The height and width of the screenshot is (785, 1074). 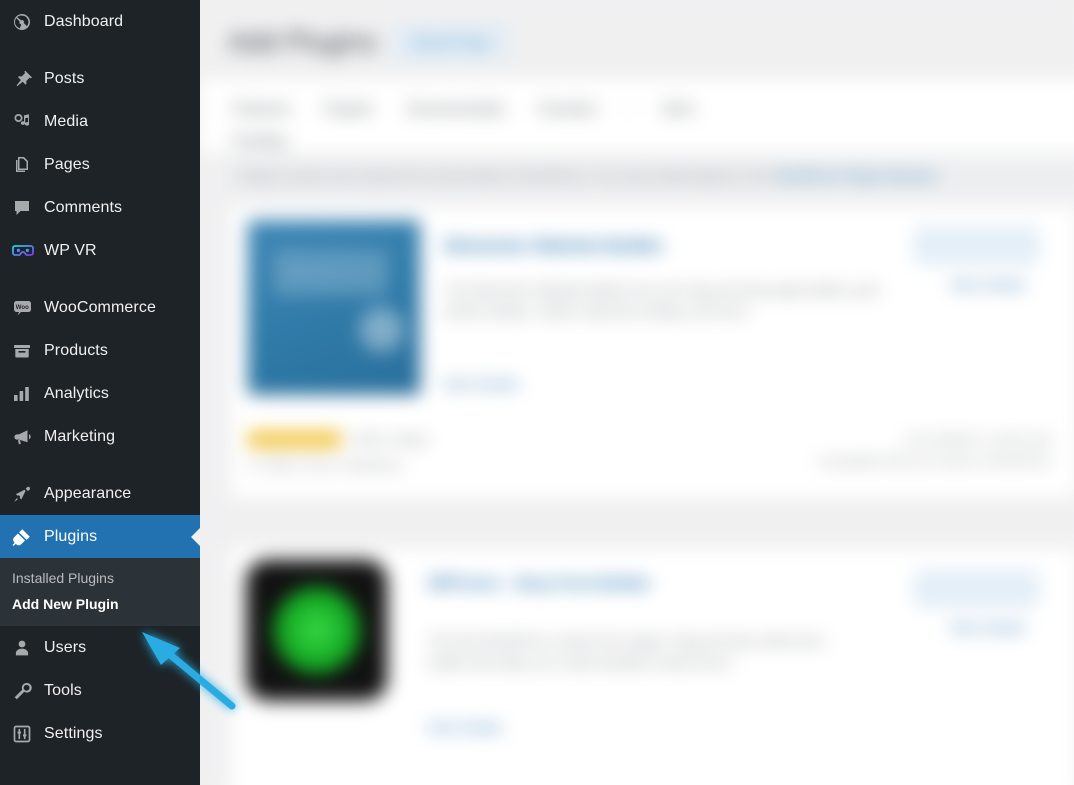 What do you see at coordinates (71, 536) in the screenshot?
I see `sidebar-item-label: Plugins` at bounding box center [71, 536].